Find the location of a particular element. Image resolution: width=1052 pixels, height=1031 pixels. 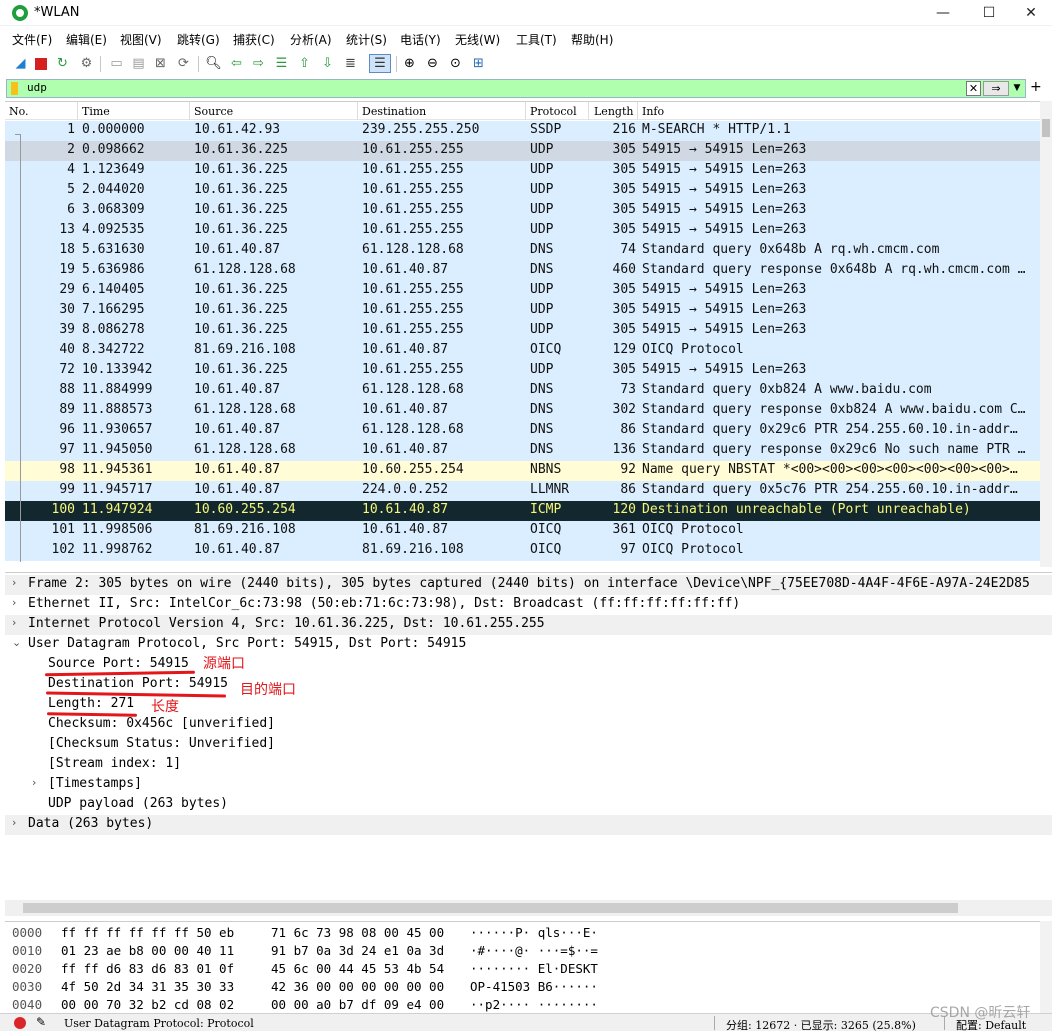

menu-statistics: 统计(S) is located at coordinates (366, 39).